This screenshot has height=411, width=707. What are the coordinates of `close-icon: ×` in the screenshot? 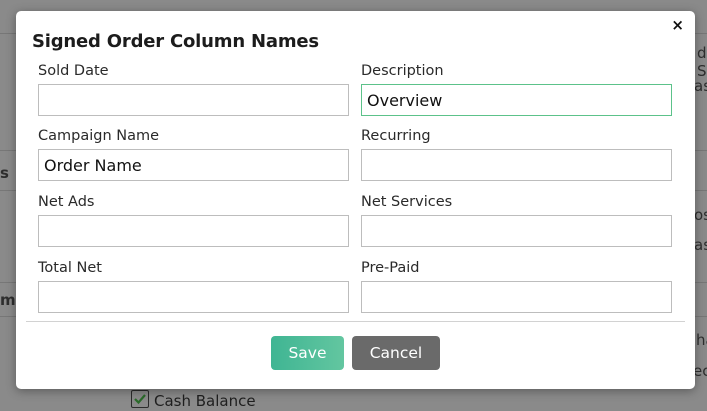 It's located at (677, 25).